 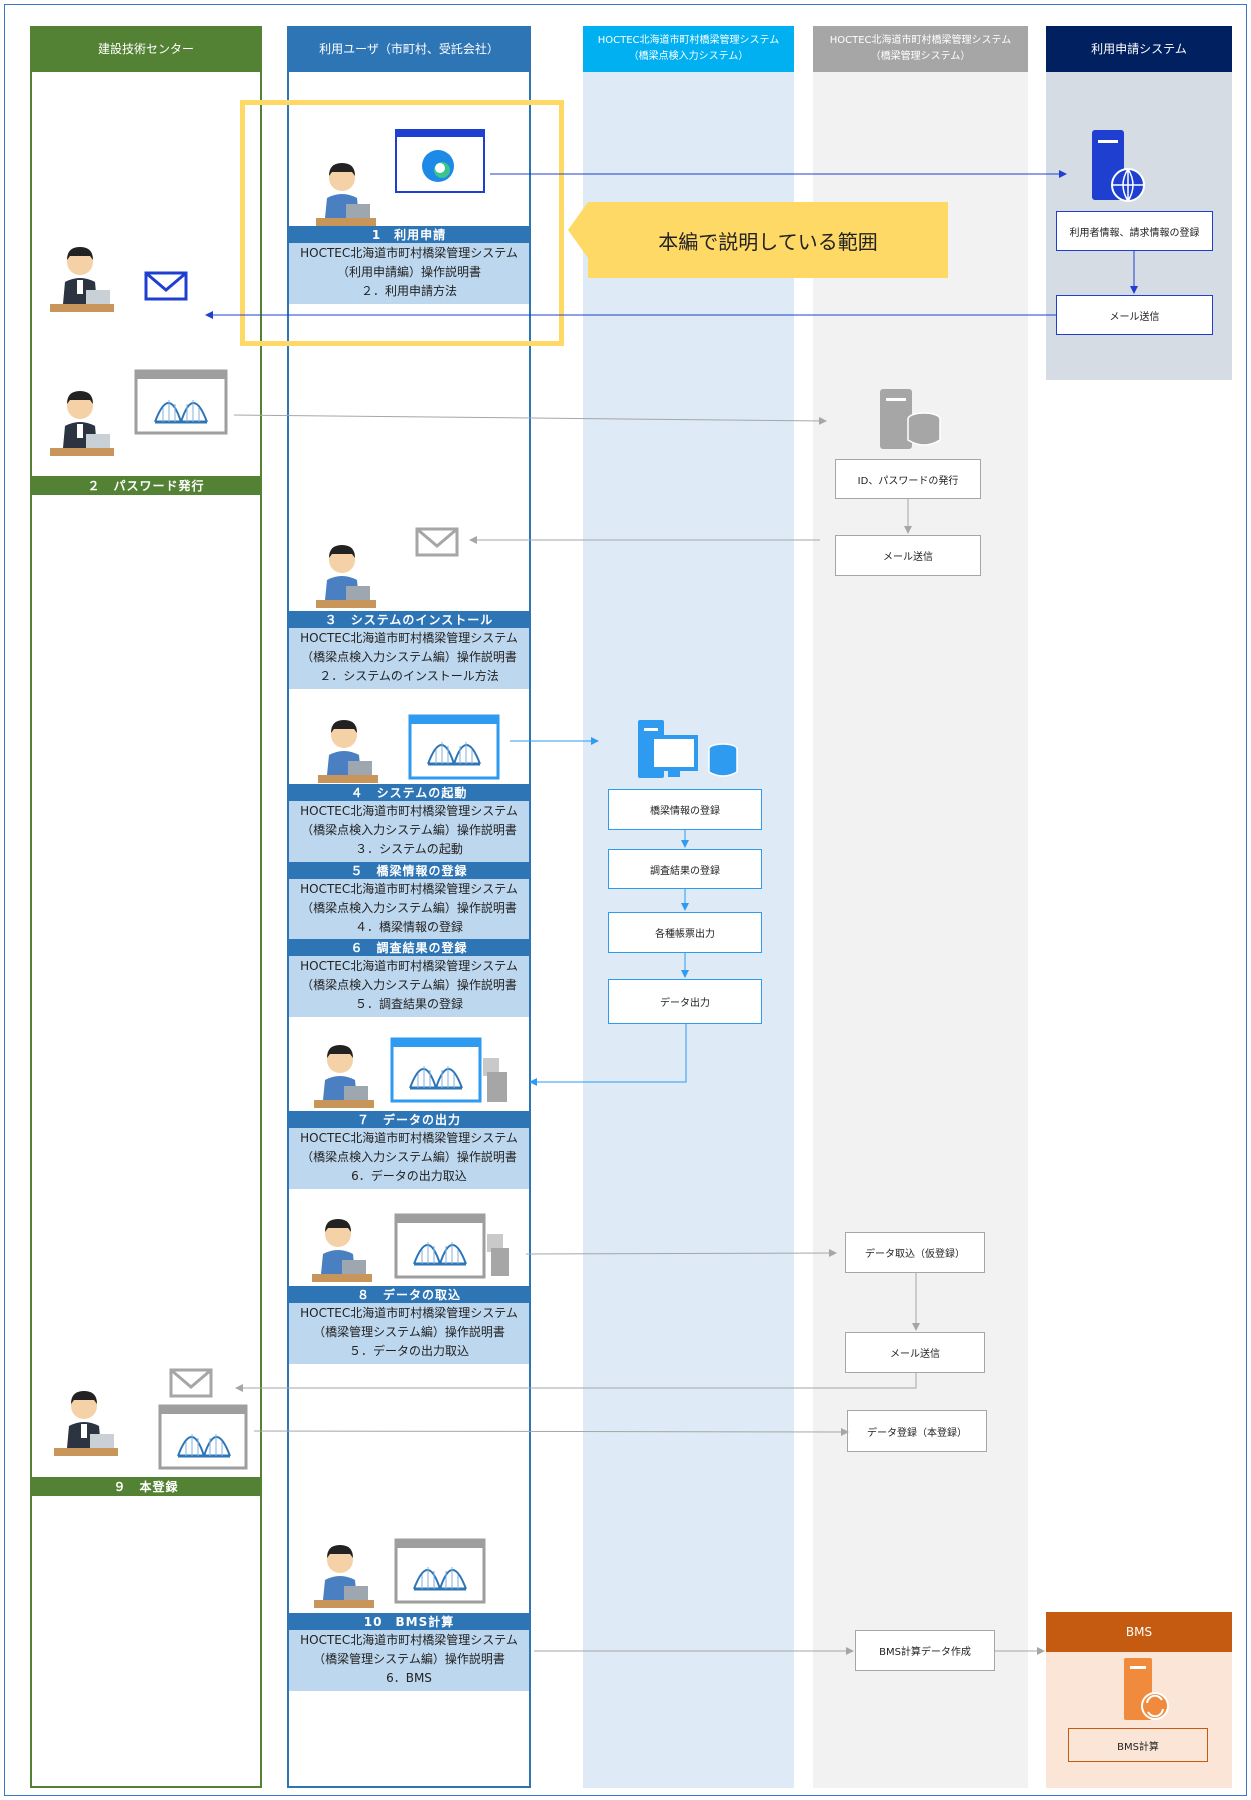 I want to click on bms-server-icon, so click(x=1146, y=1689).